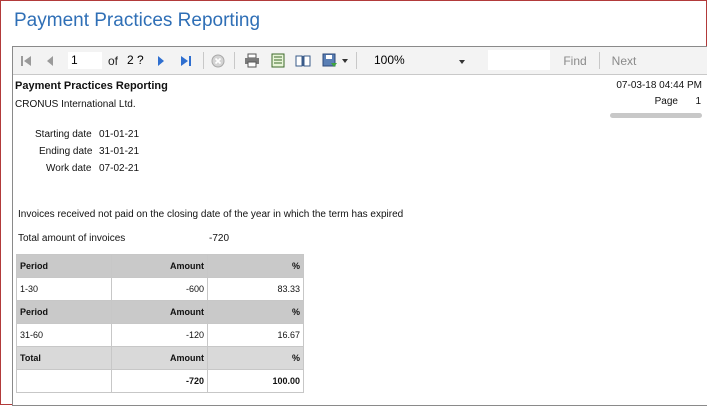 This screenshot has height=406, width=707. I want to click on total-invoices-label: Total amount of invoices, so click(72, 238).